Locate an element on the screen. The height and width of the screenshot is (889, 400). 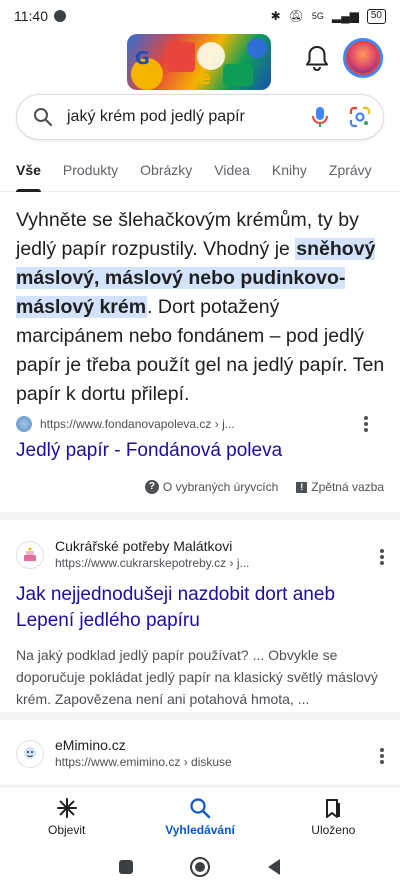
network-label: 5G is located at coordinates (317, 16).